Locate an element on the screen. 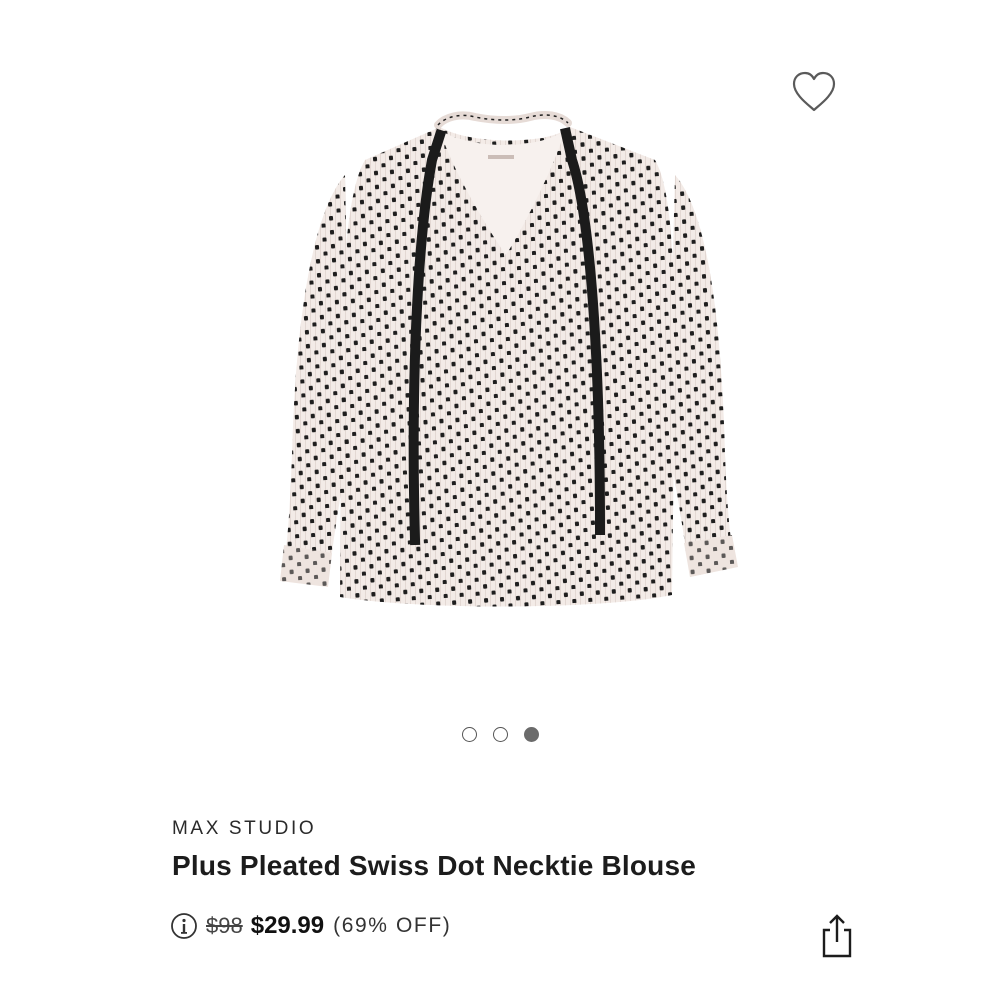  price-row: $98 $29.99 (69% OFF) is located at coordinates (310, 926).